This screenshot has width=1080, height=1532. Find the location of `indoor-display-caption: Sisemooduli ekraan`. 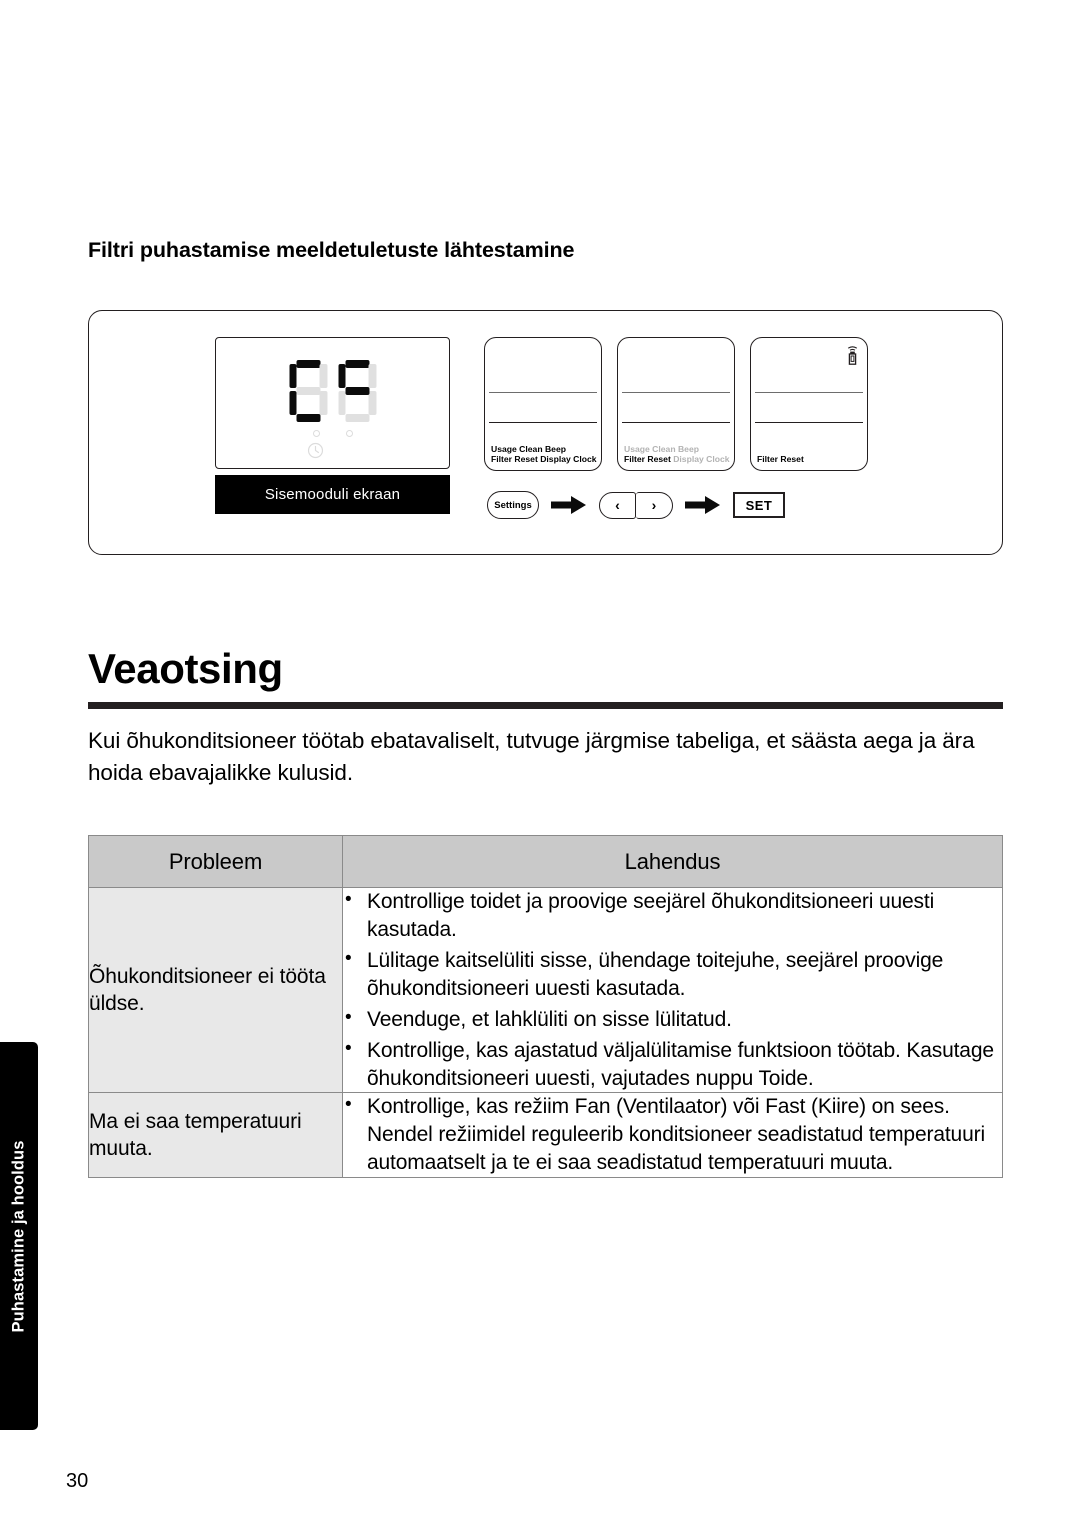

indoor-display-caption: Sisemooduli ekraan is located at coordinates (332, 494).